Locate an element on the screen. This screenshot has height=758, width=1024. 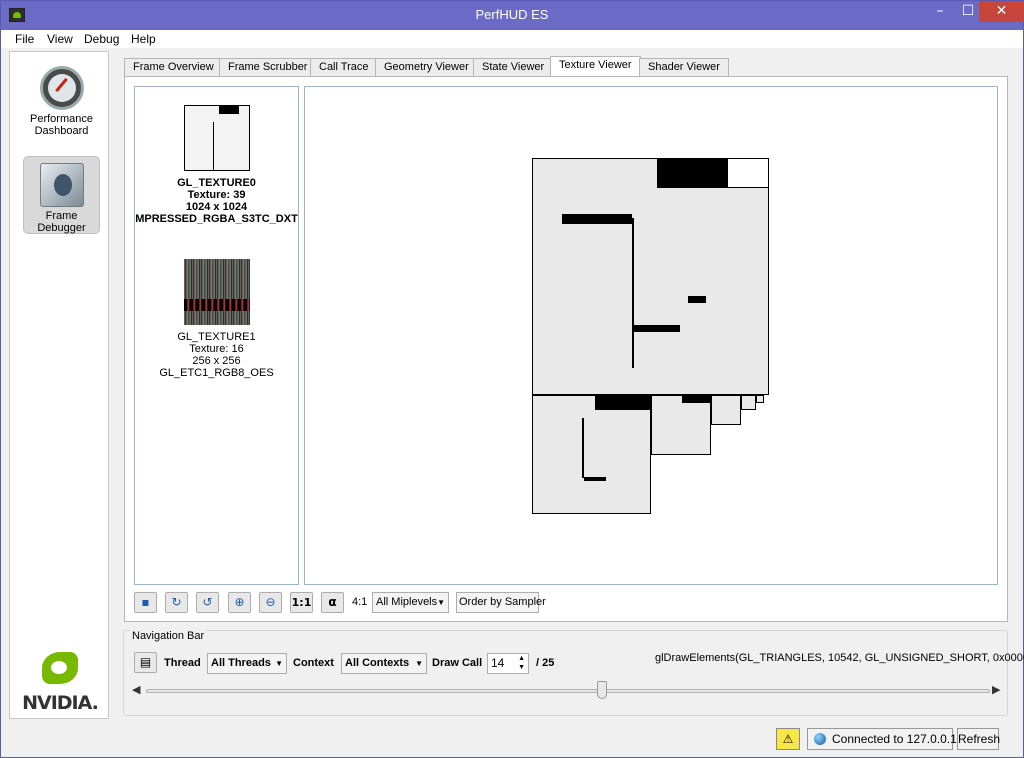
sidebar-item-frame-debugger: Frame Debugger is located at coordinates (61, 195).